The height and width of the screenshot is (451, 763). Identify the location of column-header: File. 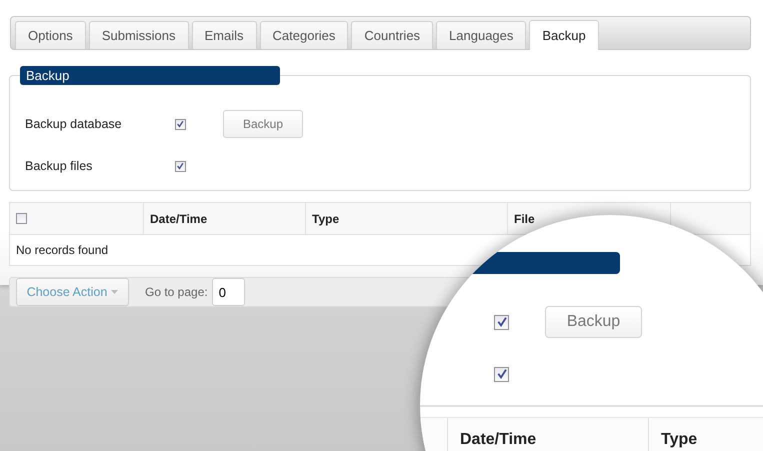
(524, 219).